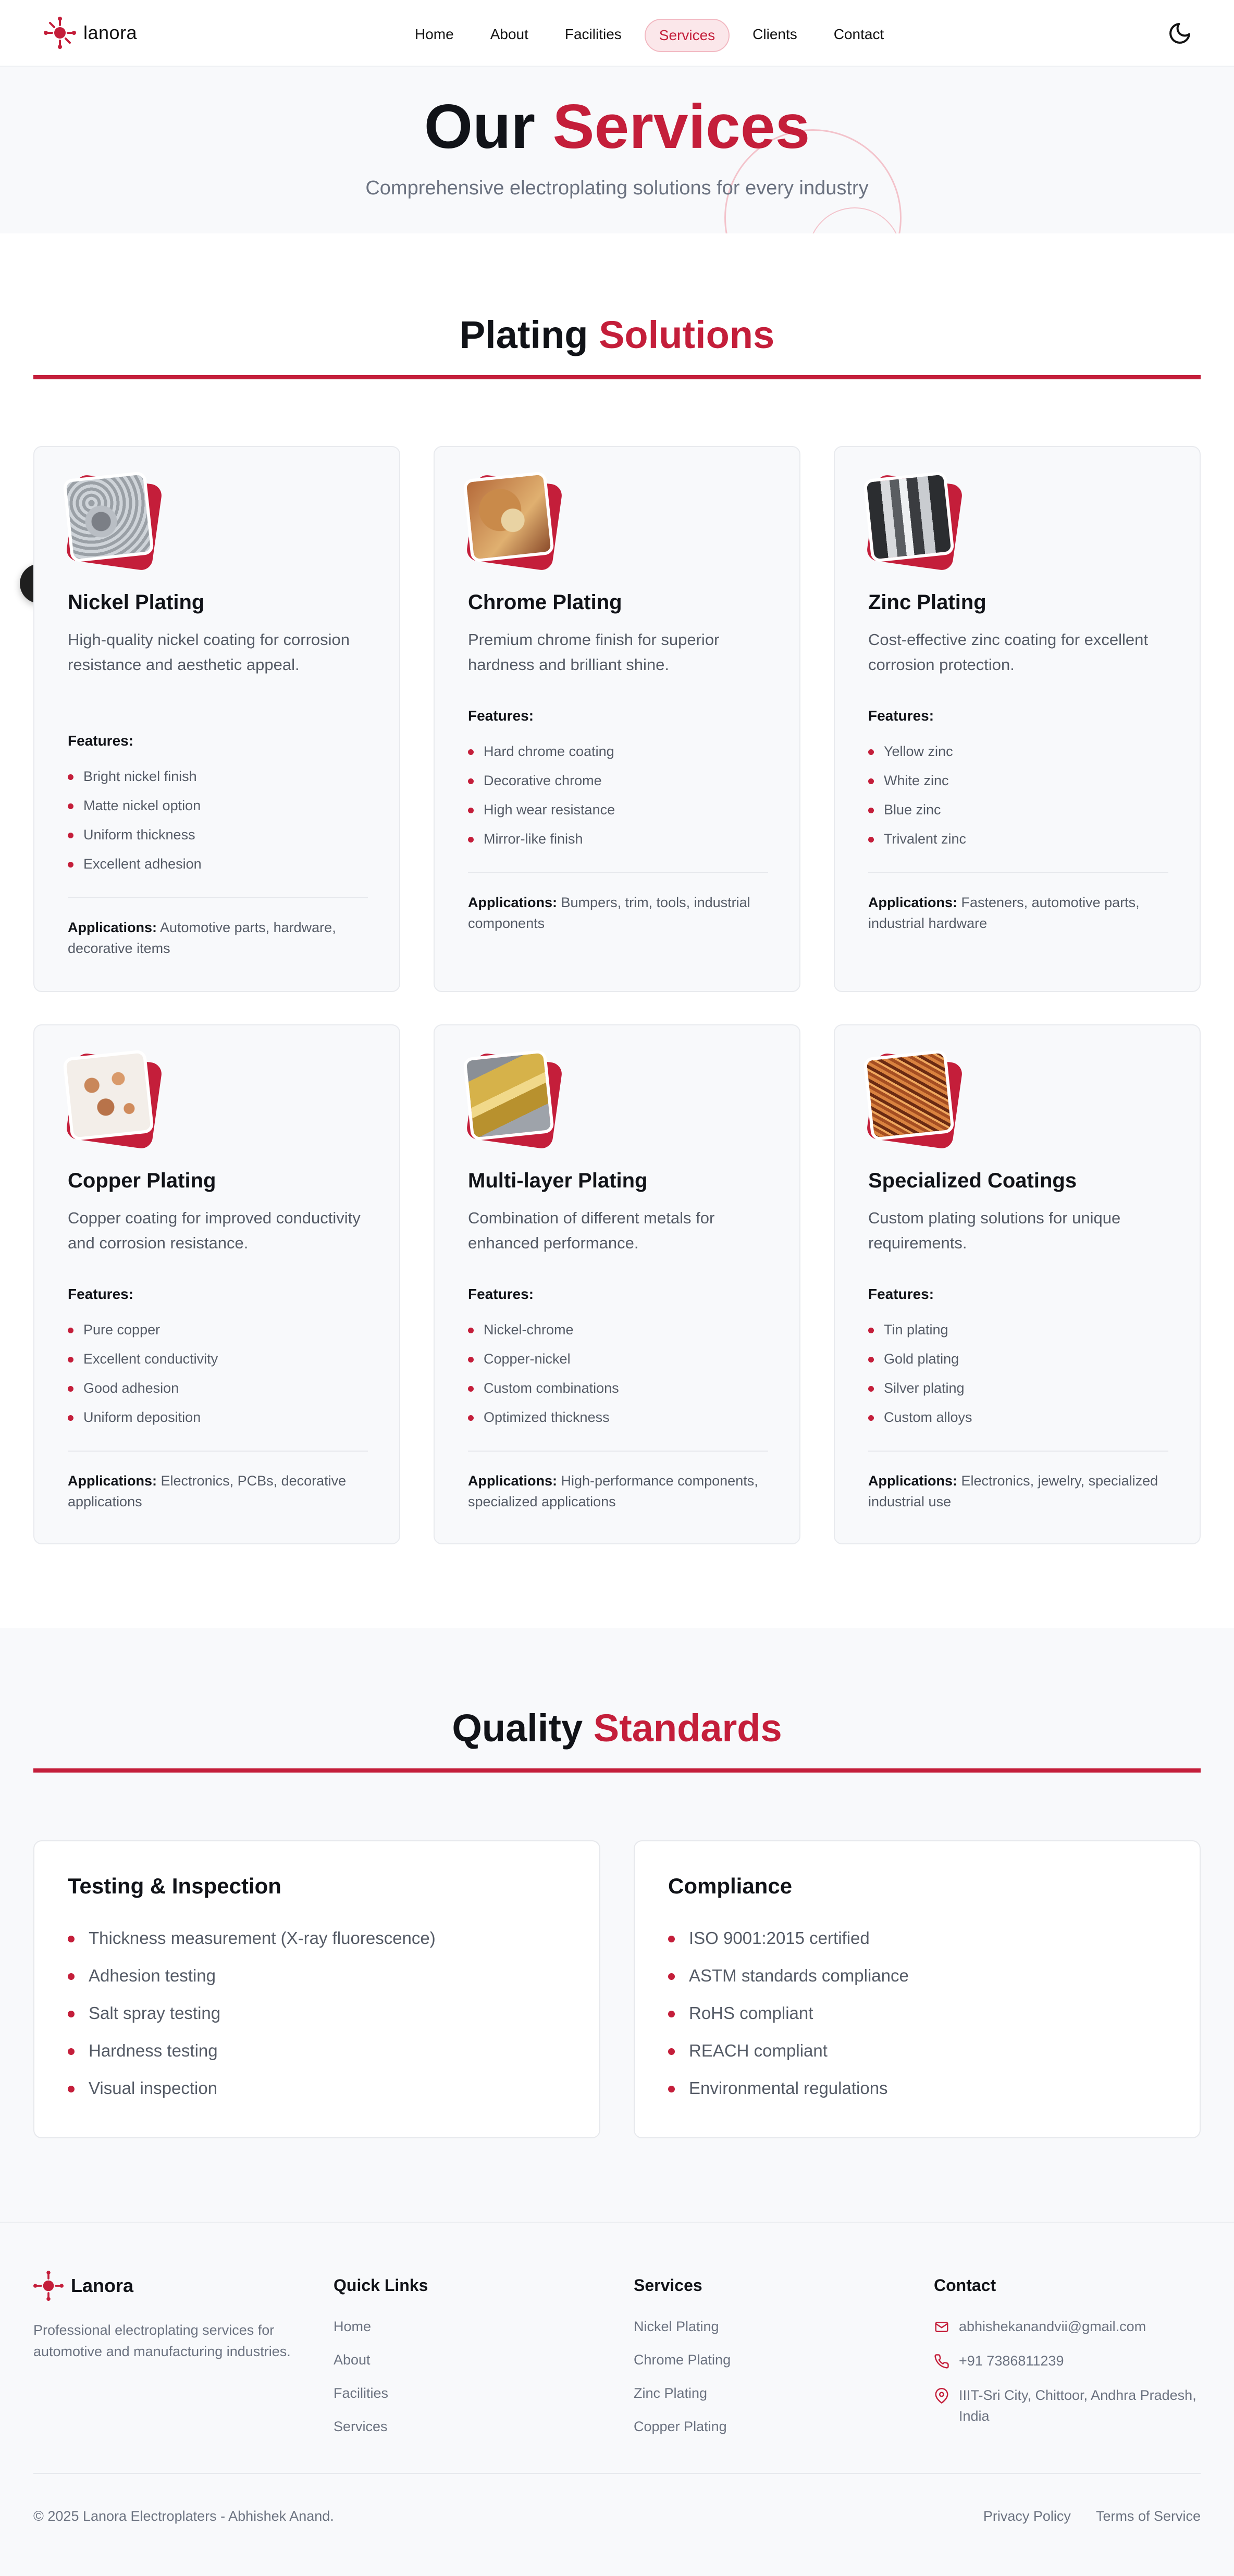  I want to click on heading-part-2: Solutions, so click(687, 334).